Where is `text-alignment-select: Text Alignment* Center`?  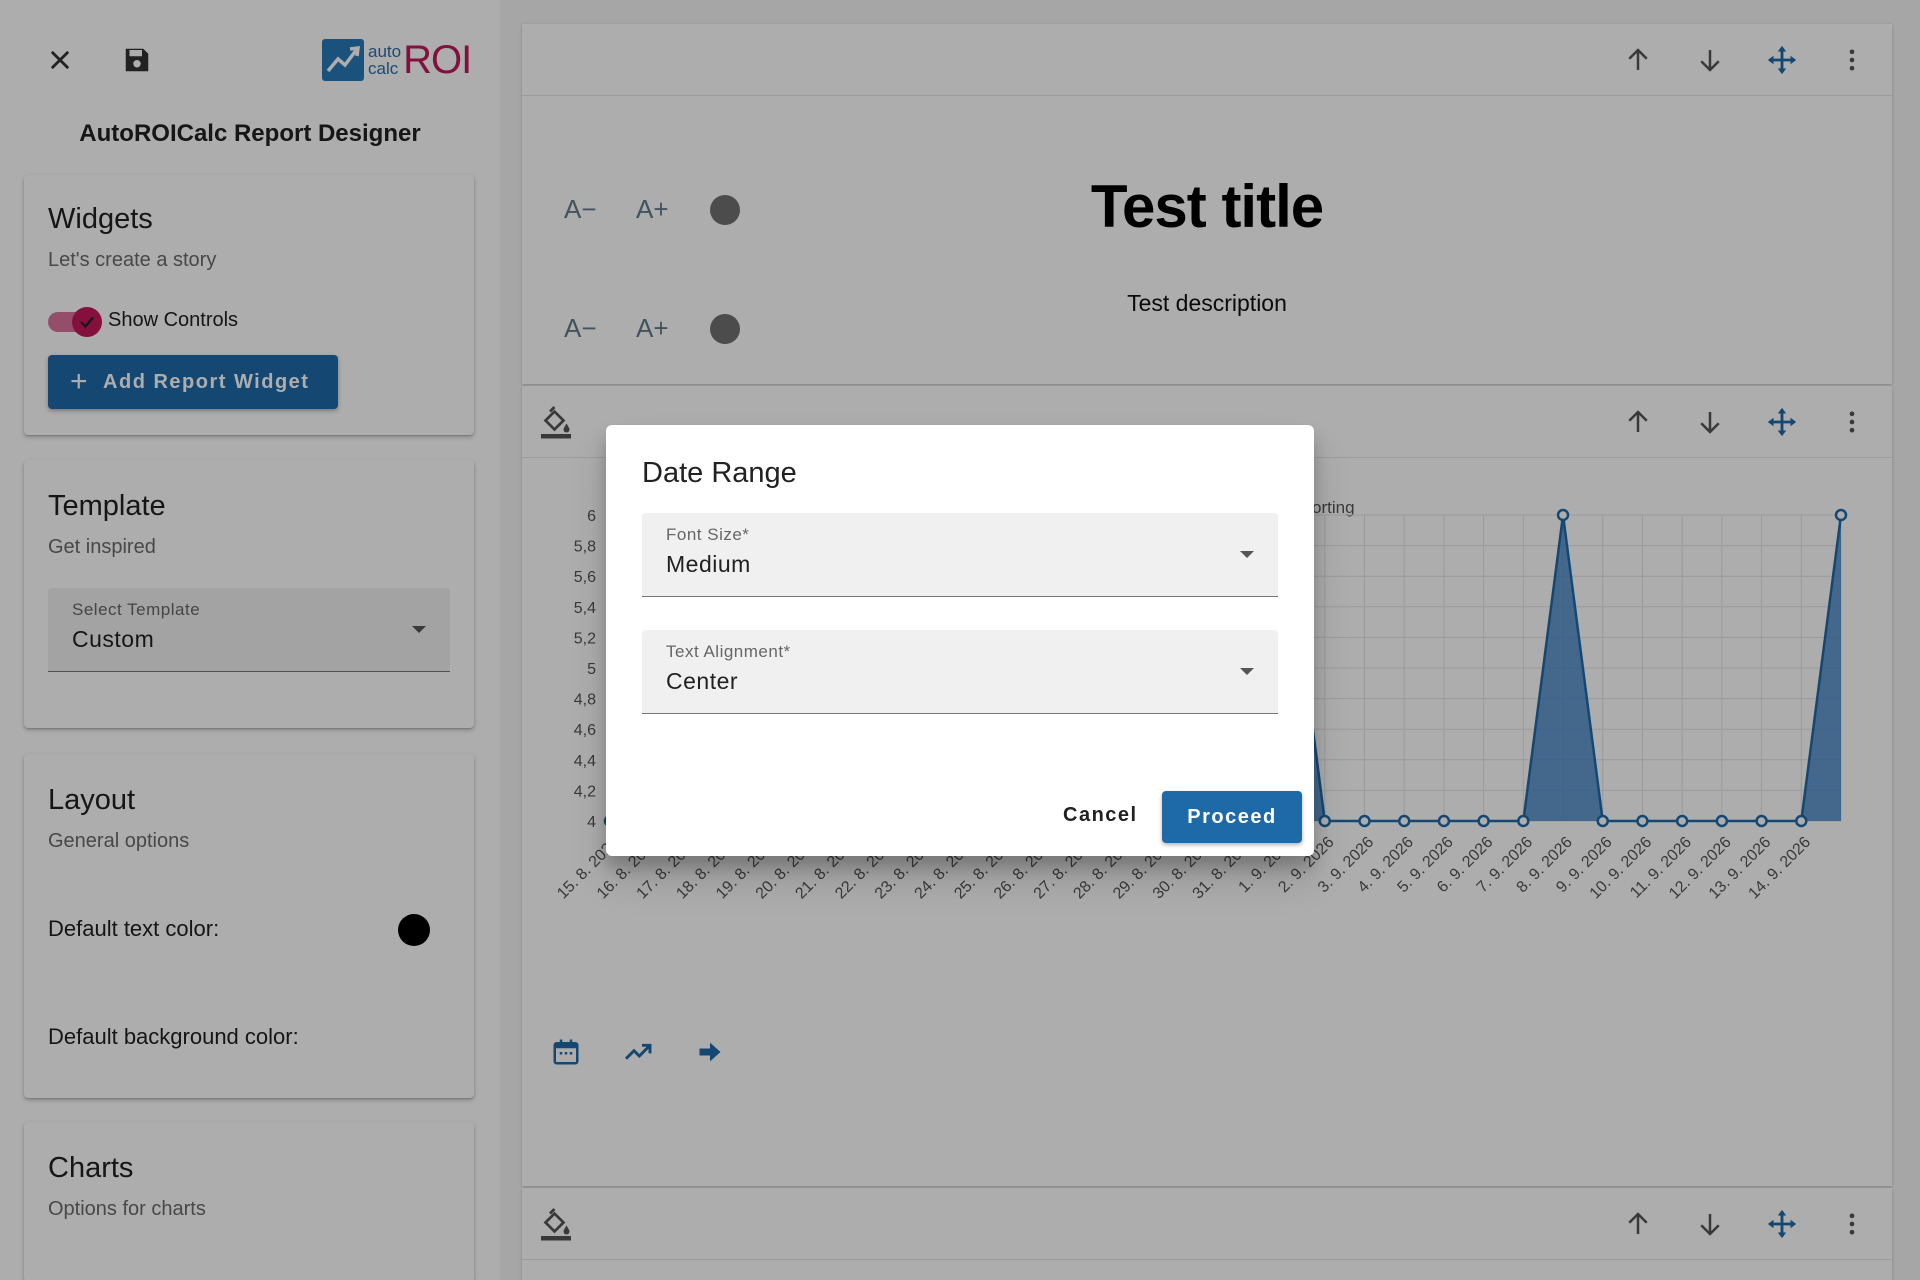 text-alignment-select: Text Alignment* Center is located at coordinates (960, 672).